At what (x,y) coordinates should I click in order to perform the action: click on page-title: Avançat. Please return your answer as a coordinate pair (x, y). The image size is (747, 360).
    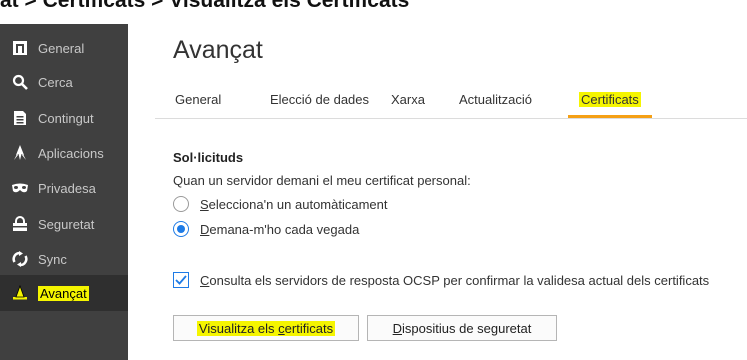
    Looking at the image, I should click on (218, 50).